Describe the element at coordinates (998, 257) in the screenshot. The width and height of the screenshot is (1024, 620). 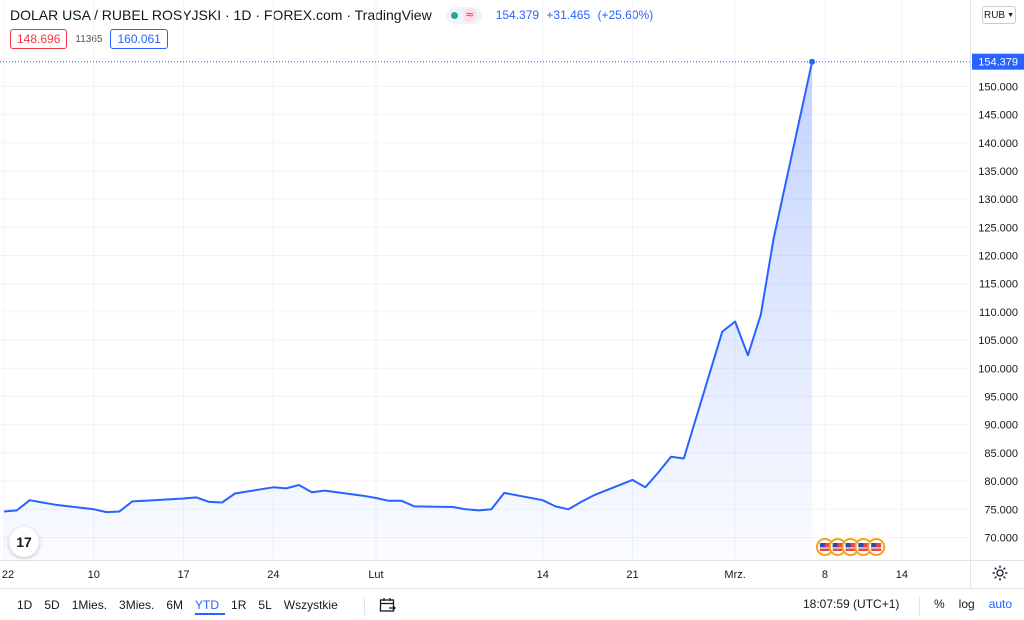
I see `y-tick-label: 120.000` at that location.